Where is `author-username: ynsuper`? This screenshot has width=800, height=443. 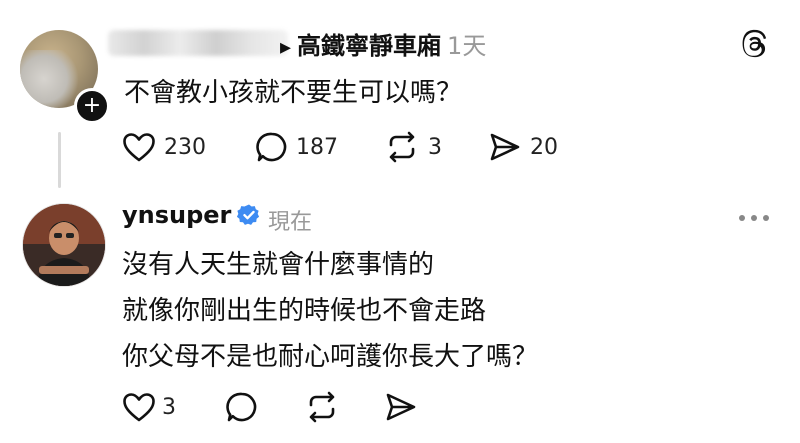
author-username: ynsuper is located at coordinates (176, 215).